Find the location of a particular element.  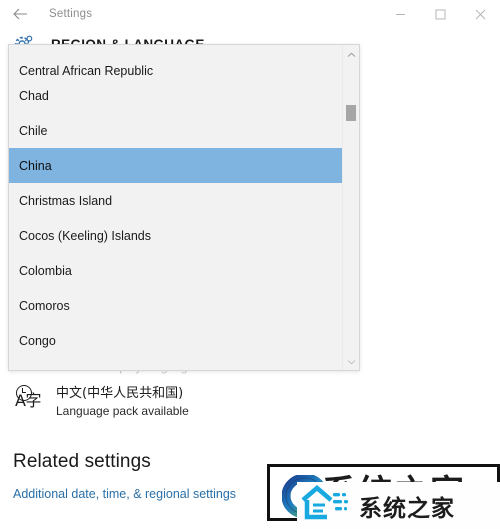

maximize-icon is located at coordinates (440, 14).